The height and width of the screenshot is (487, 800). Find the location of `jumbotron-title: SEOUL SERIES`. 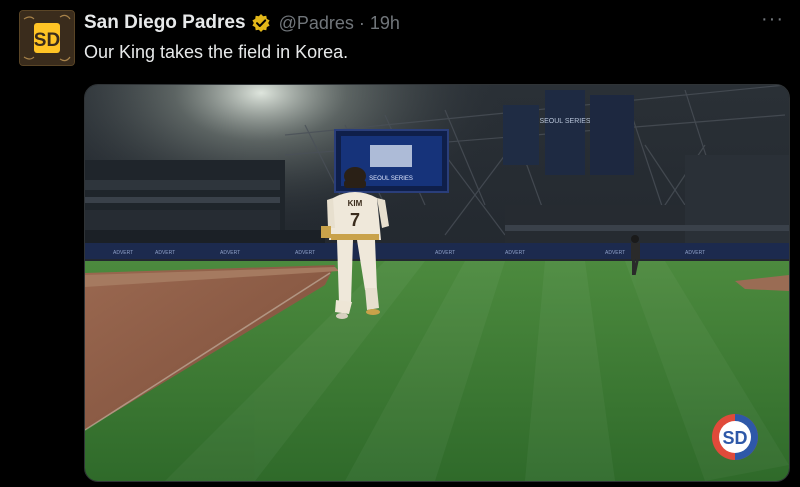

jumbotron-title: SEOUL SERIES is located at coordinates (391, 179).